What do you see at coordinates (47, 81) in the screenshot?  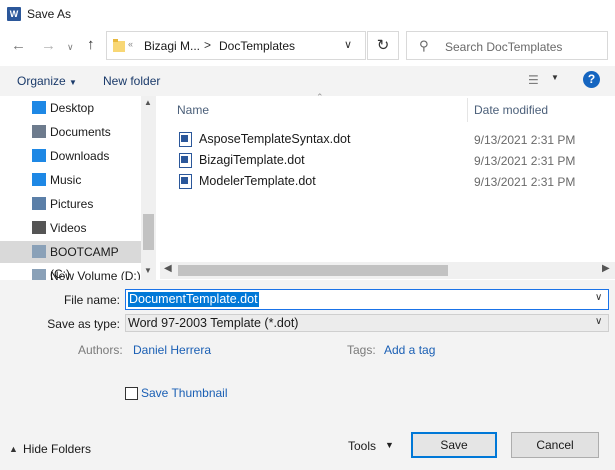 I see `organize-menu: Organize ▼` at bounding box center [47, 81].